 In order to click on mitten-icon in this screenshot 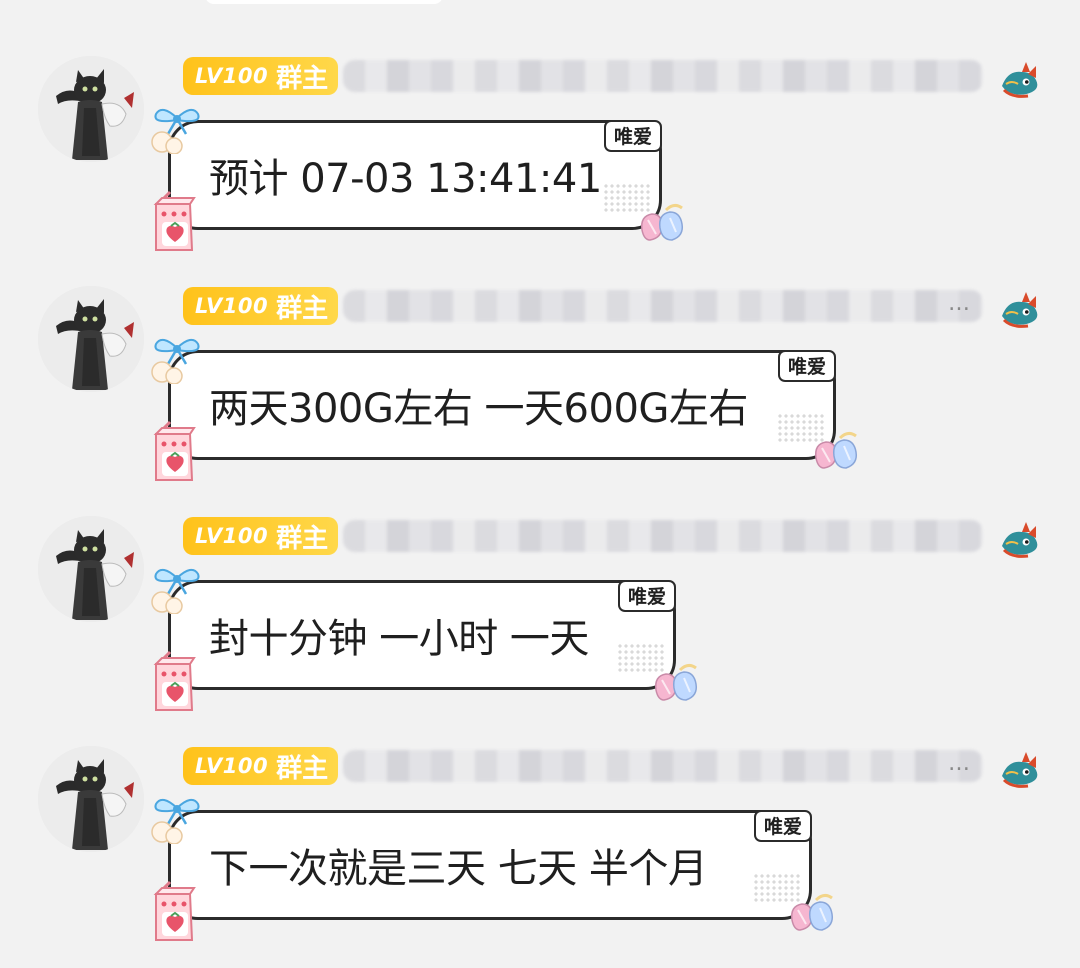, I will do `click(812, 912)`.